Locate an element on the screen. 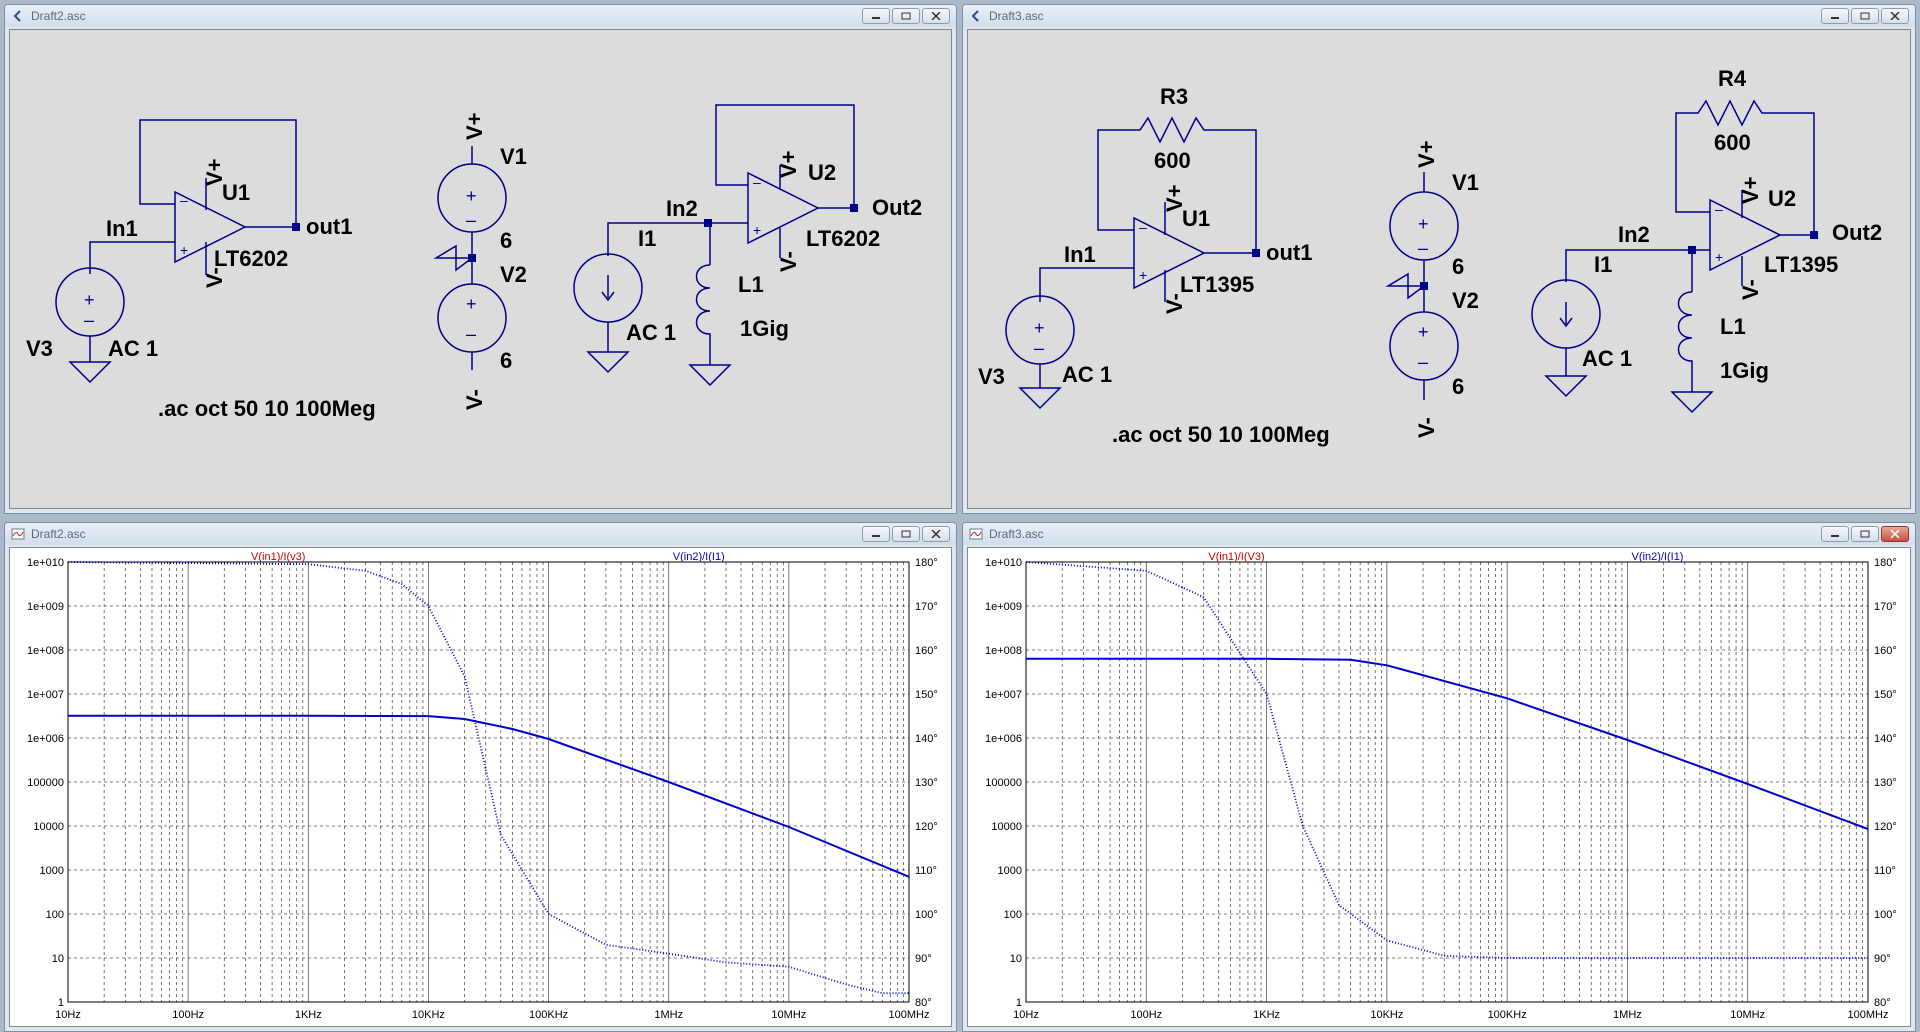 Image resolution: width=1920 pixels, height=1032 pixels. y-tick-label-left: 1e+008 is located at coordinates (45, 651).